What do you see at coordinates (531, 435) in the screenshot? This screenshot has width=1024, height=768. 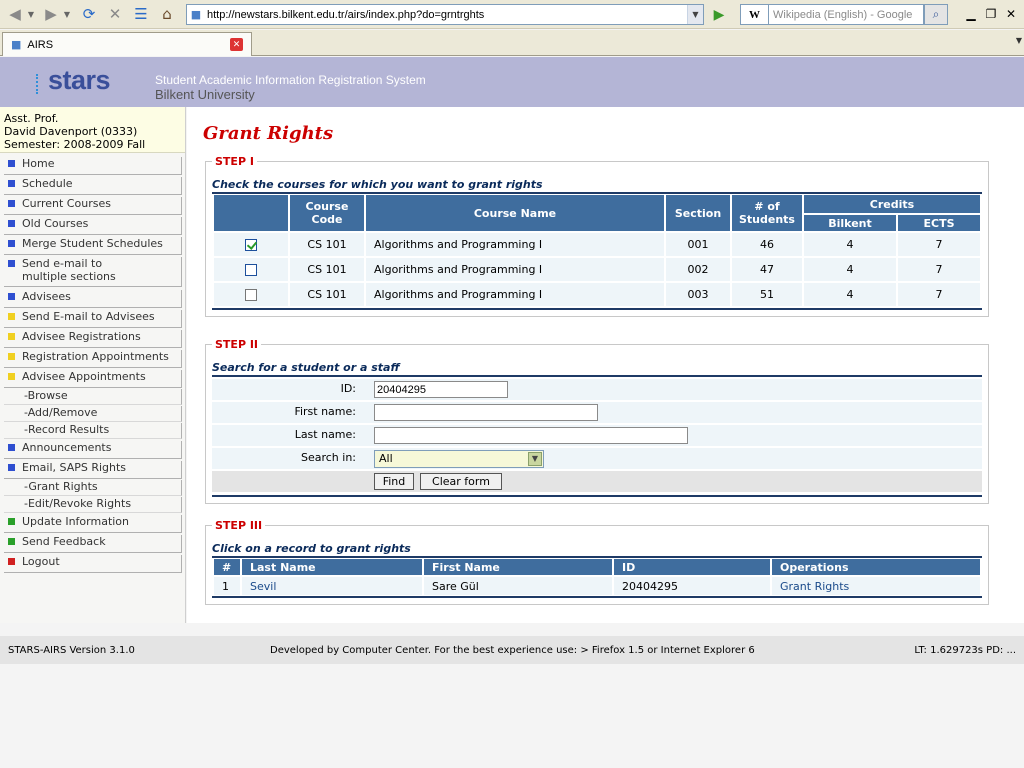 I see `last-name-field` at bounding box center [531, 435].